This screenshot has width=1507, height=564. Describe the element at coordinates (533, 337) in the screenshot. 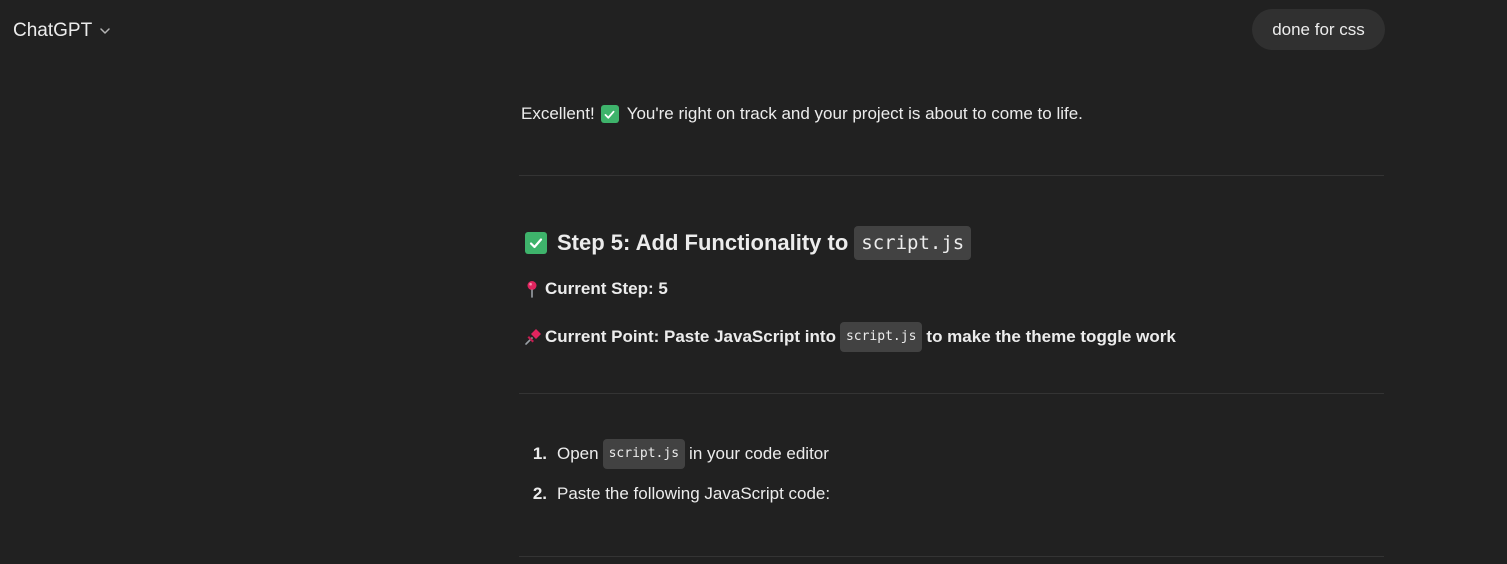

I see `pushpin-icon` at that location.